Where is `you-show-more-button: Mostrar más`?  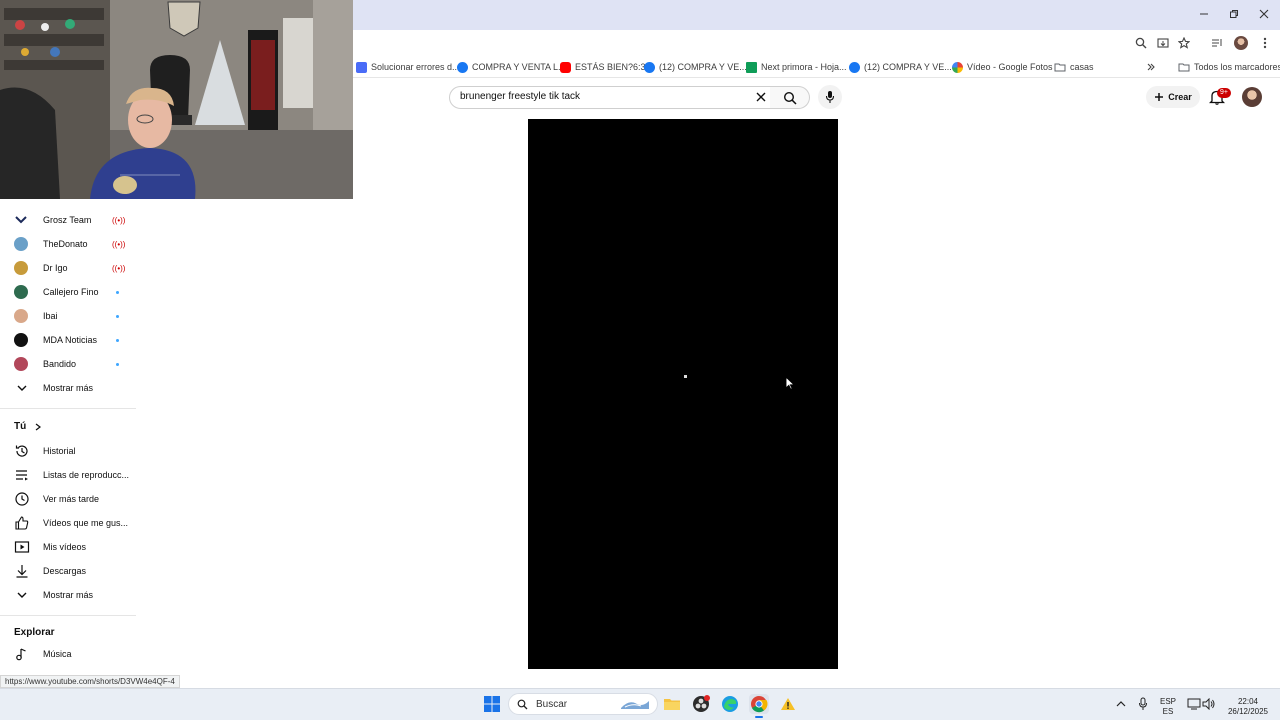
you-show-more-button: Mostrar más is located at coordinates (68, 595).